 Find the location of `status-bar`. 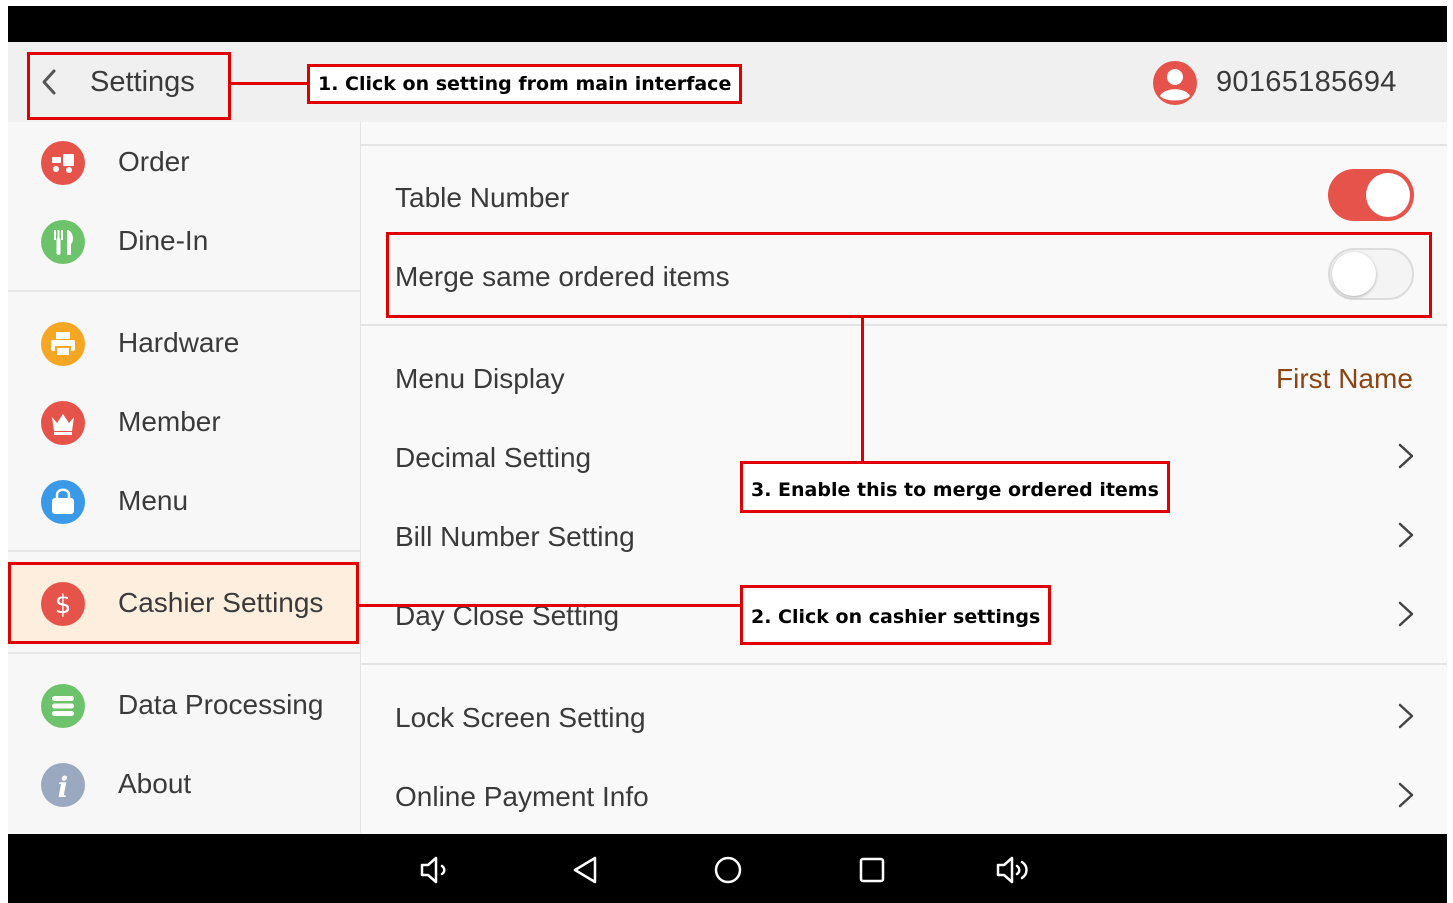

status-bar is located at coordinates (727, 24).